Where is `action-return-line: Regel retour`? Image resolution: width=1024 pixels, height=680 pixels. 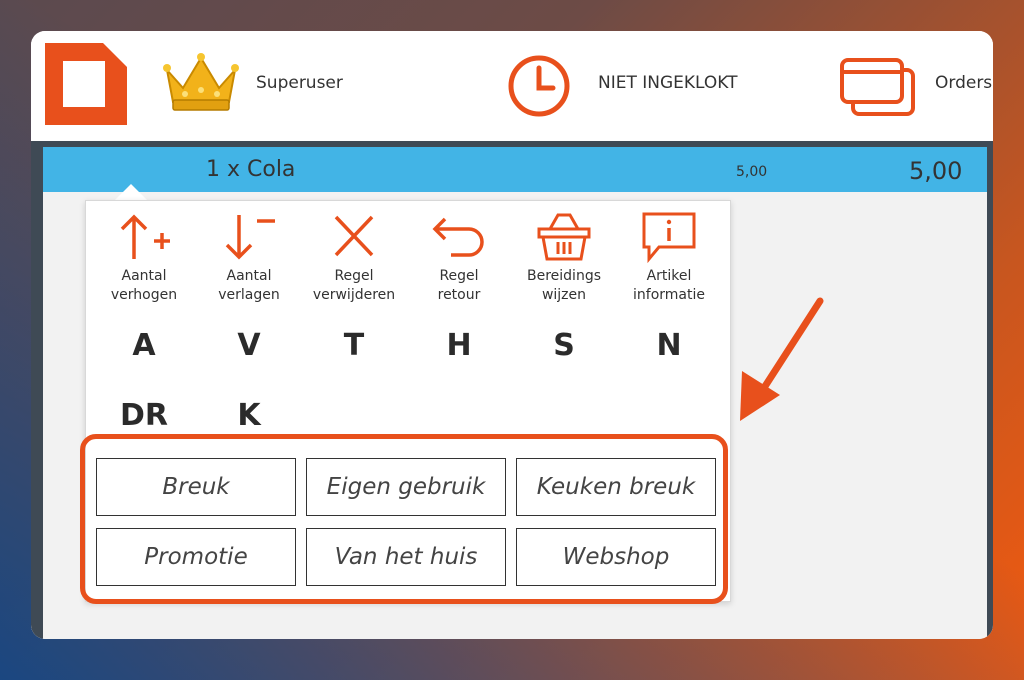 action-return-line: Regel retour is located at coordinates (459, 258).